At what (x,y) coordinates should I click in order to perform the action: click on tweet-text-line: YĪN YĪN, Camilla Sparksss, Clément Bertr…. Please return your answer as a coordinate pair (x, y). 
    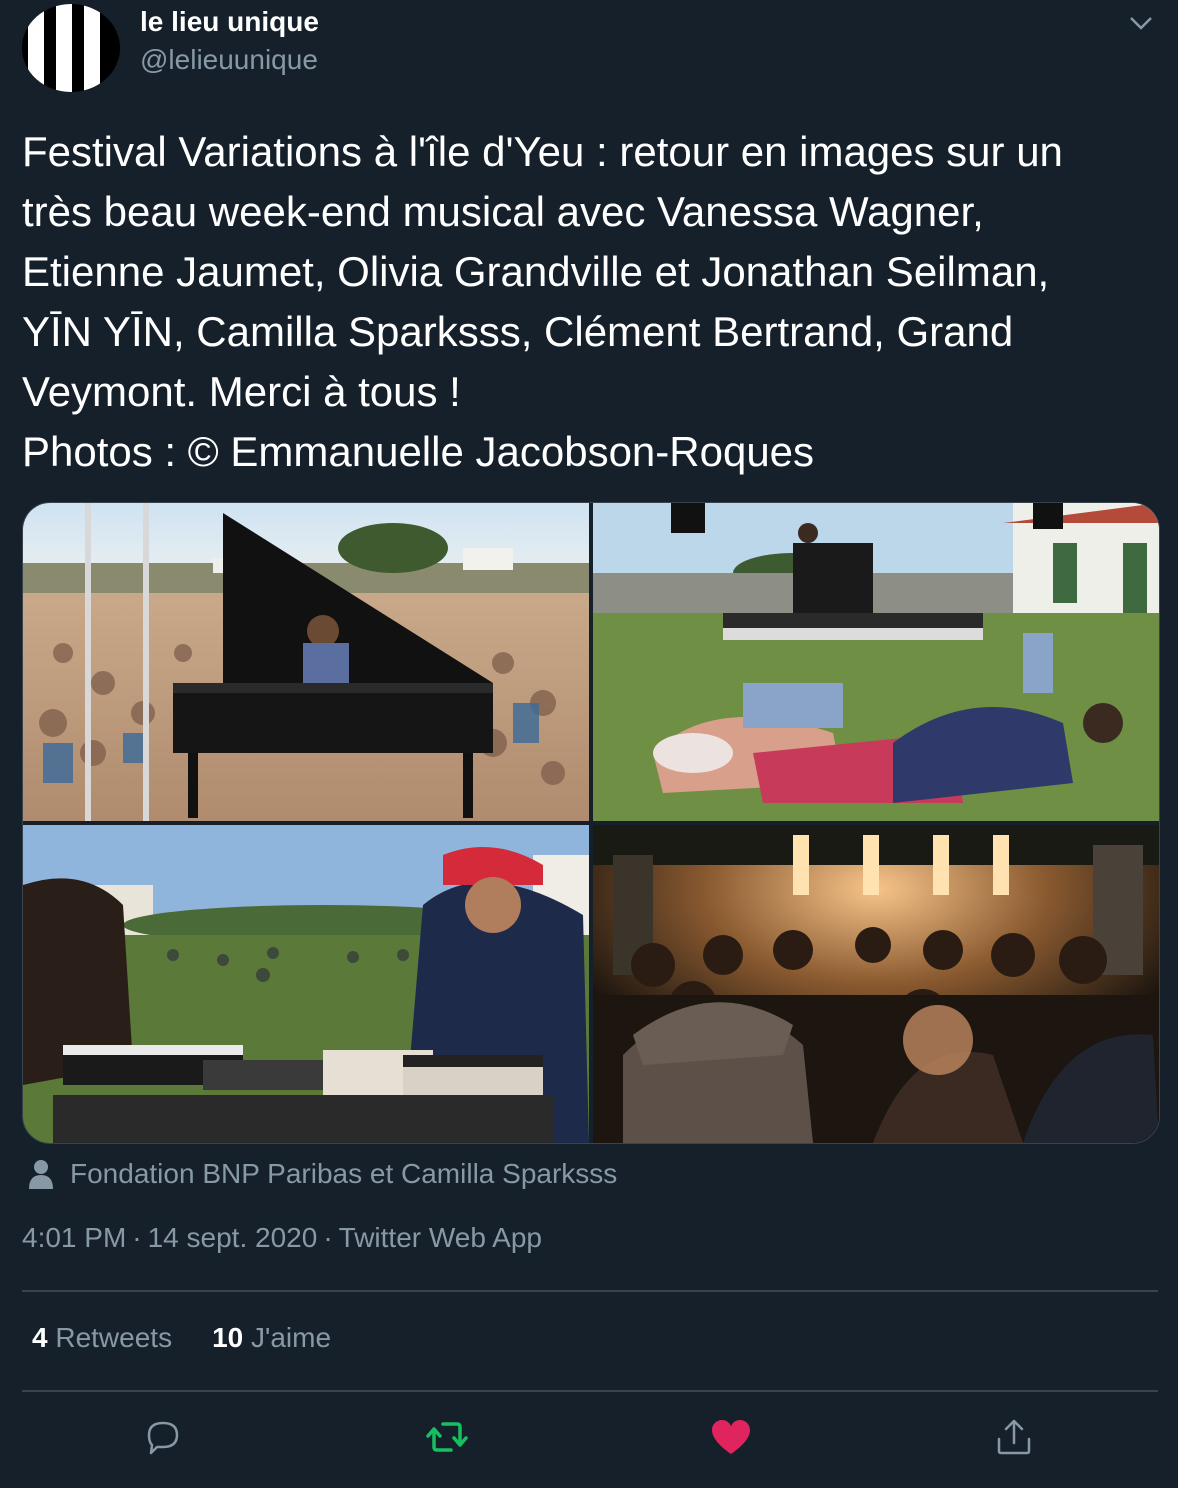
    Looking at the image, I should click on (518, 331).